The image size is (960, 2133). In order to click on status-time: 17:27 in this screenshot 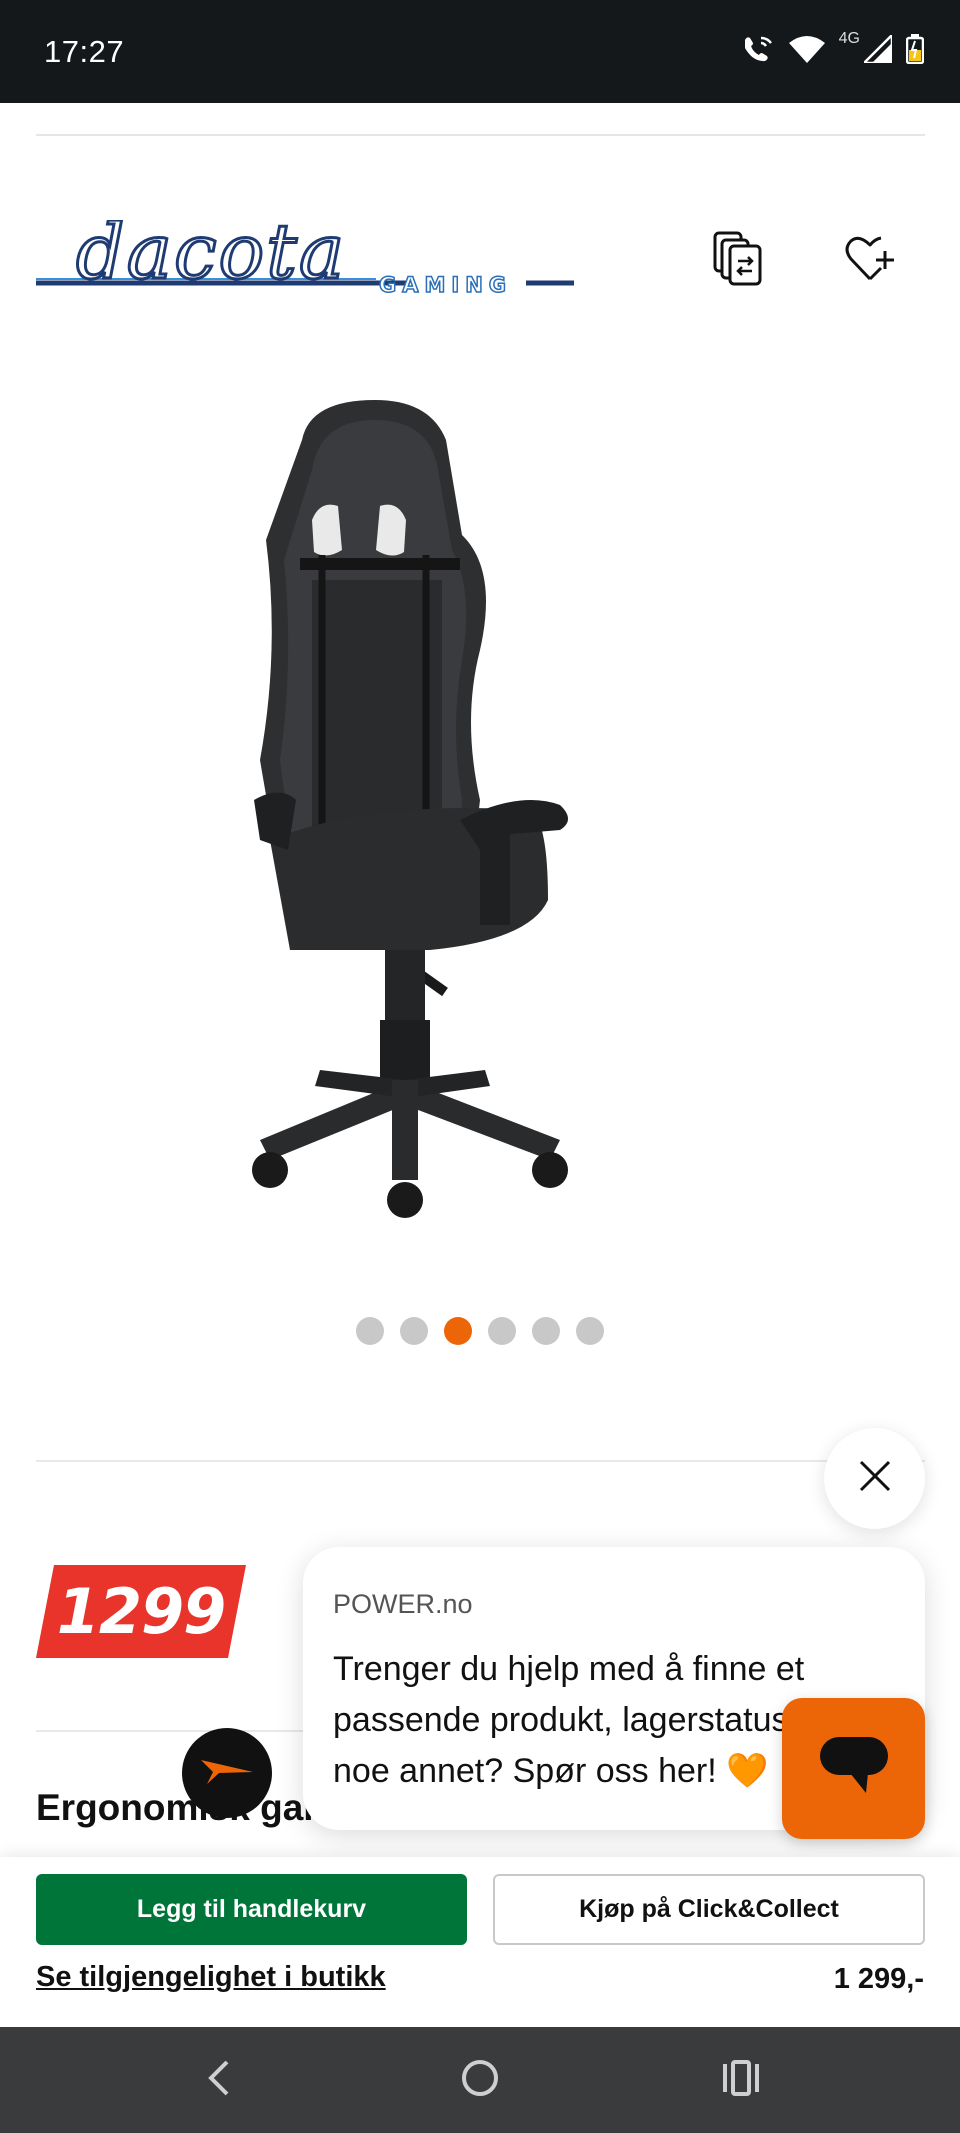, I will do `click(84, 51)`.